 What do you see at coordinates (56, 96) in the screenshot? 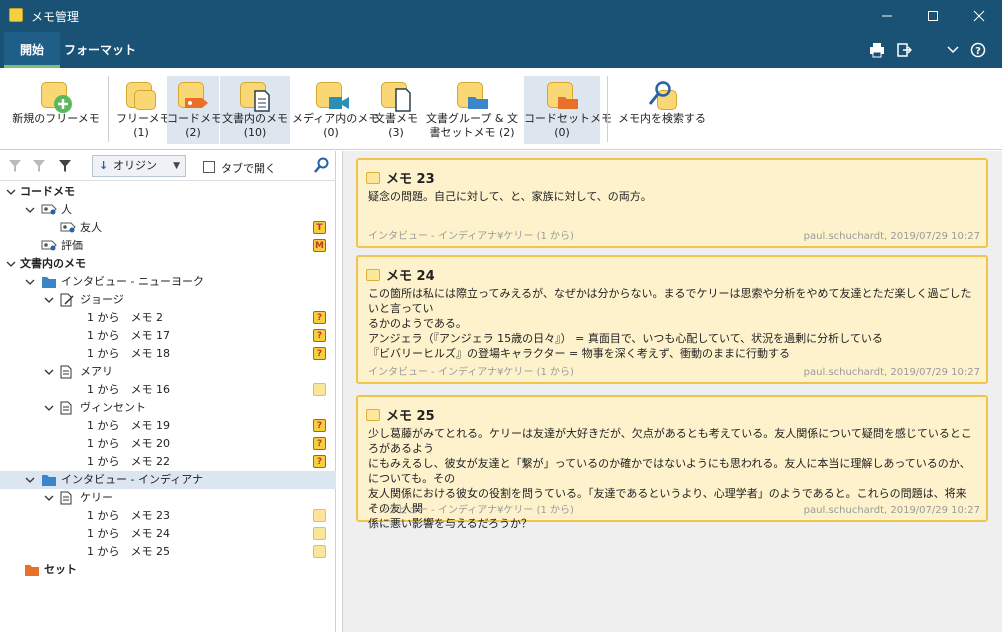
I see `new-memo-icon` at bounding box center [56, 96].